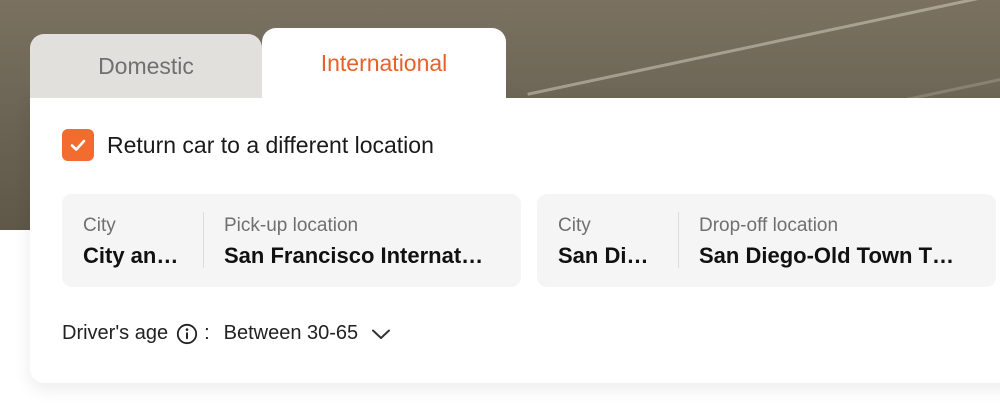 The height and width of the screenshot is (415, 1000). What do you see at coordinates (270, 144) in the screenshot?
I see `return-different-location-label: Return car to a different location` at bounding box center [270, 144].